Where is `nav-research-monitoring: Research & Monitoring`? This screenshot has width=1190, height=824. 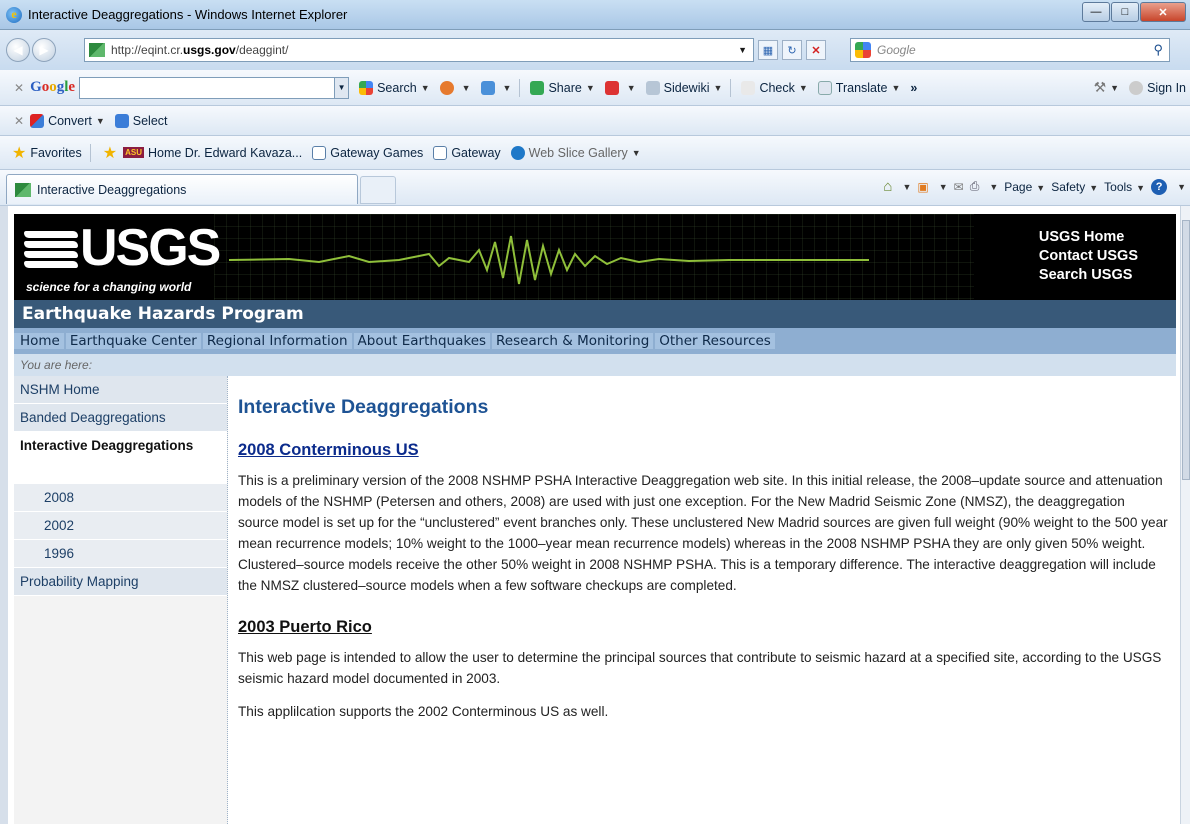
nav-research-monitoring: Research & Monitoring is located at coordinates (573, 341).